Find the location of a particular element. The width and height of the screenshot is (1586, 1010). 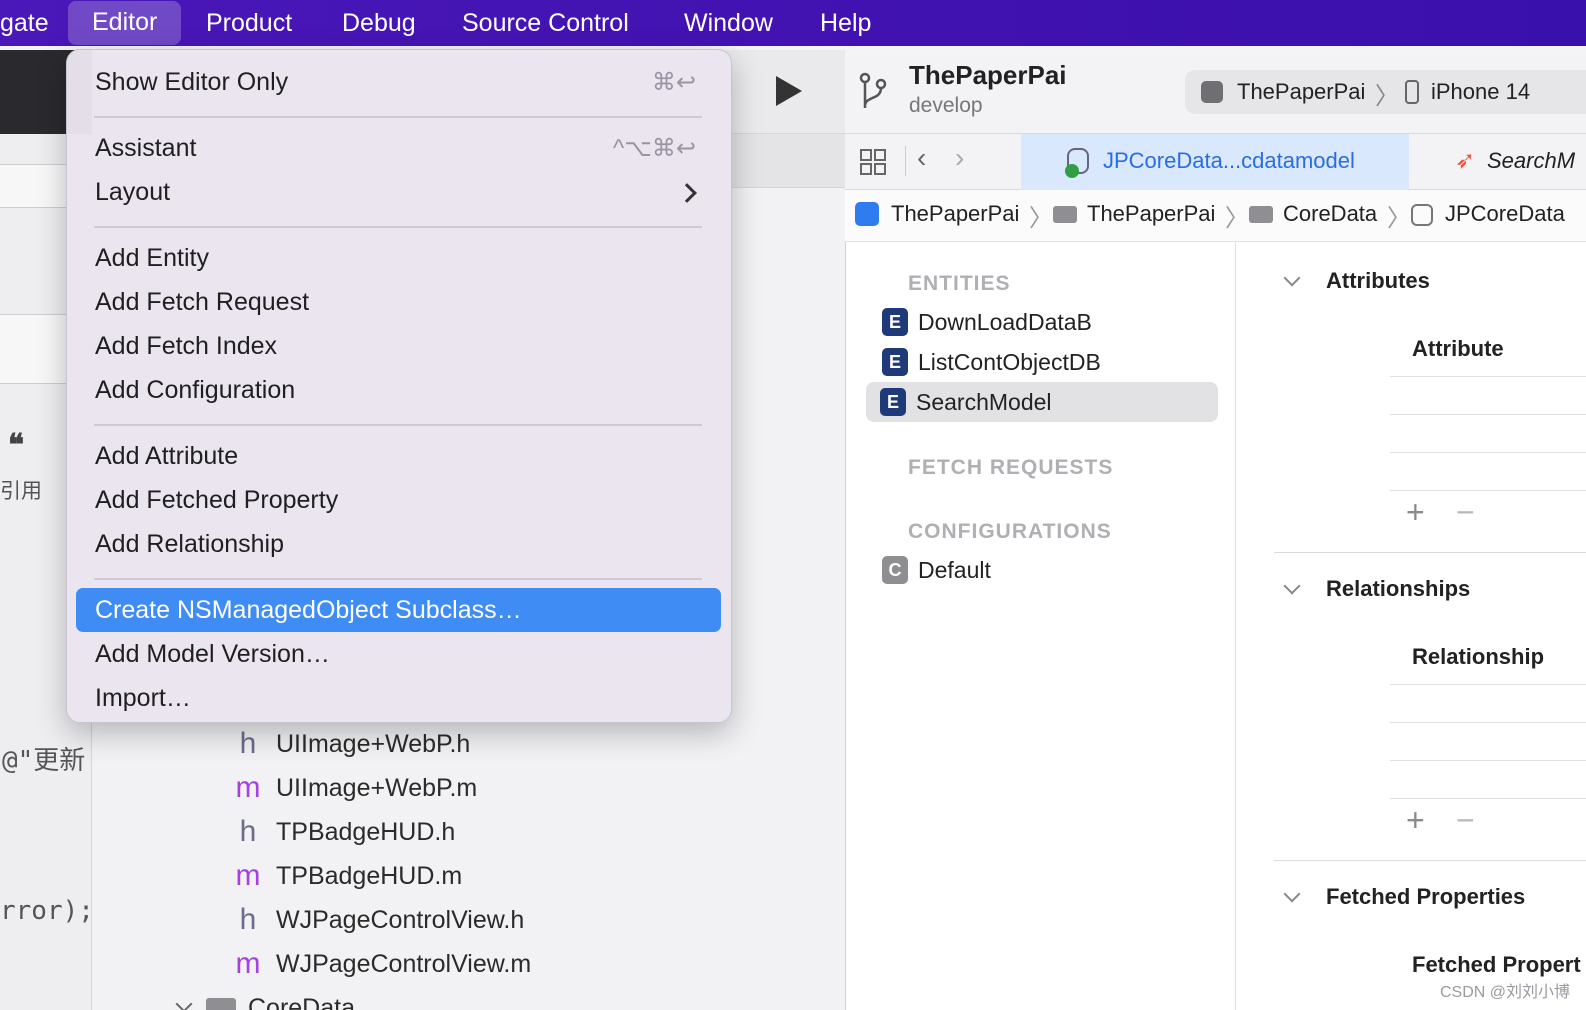

menu-item-add-configuration: Add Configuration is located at coordinates (195, 390).